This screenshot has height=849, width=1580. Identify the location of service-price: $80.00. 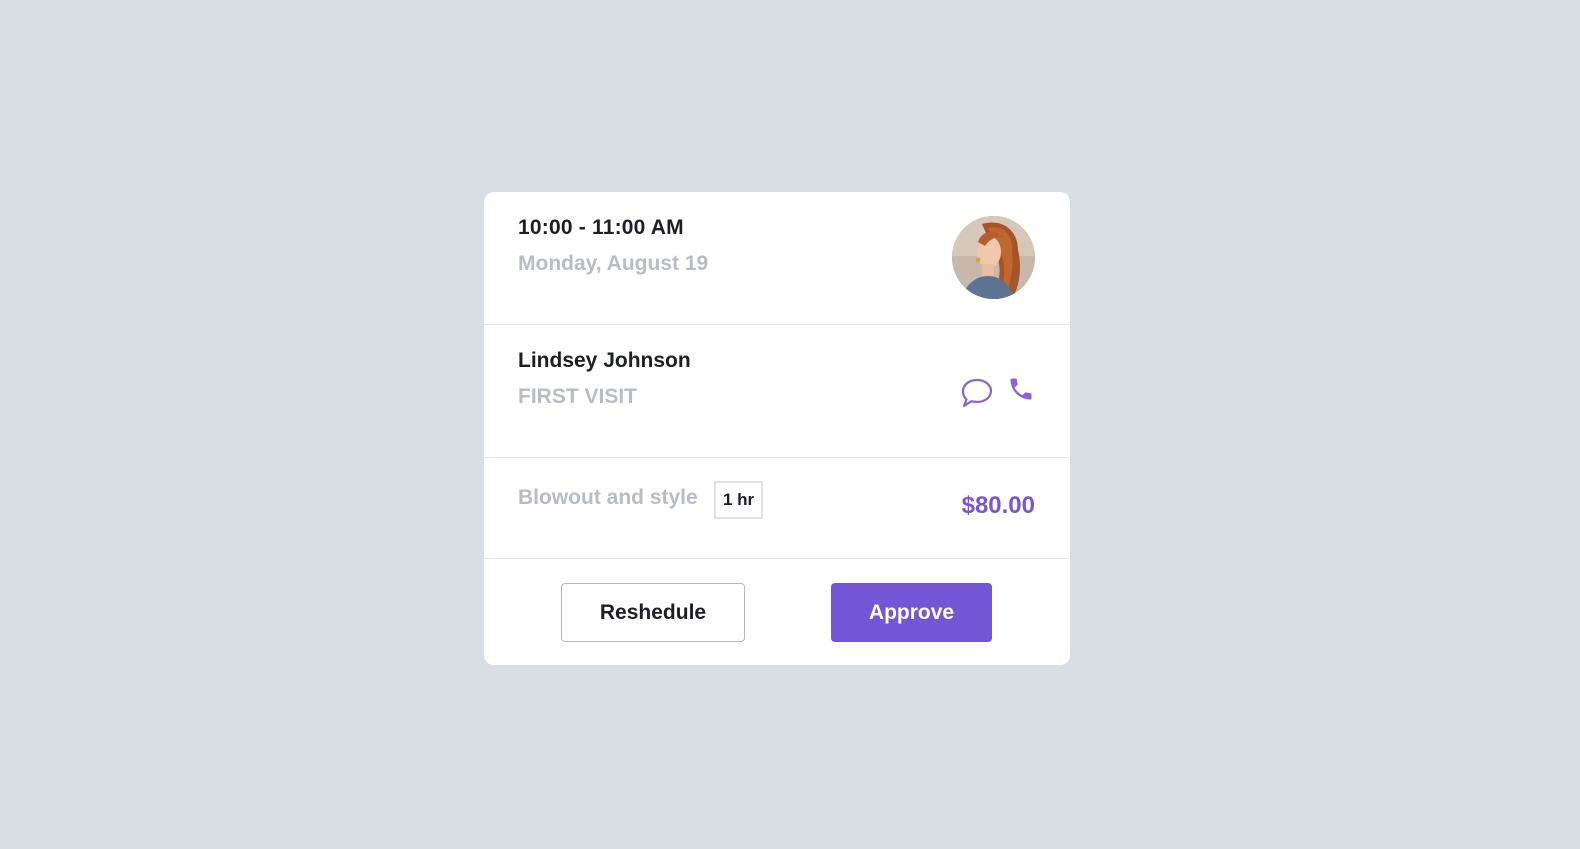
(998, 505).